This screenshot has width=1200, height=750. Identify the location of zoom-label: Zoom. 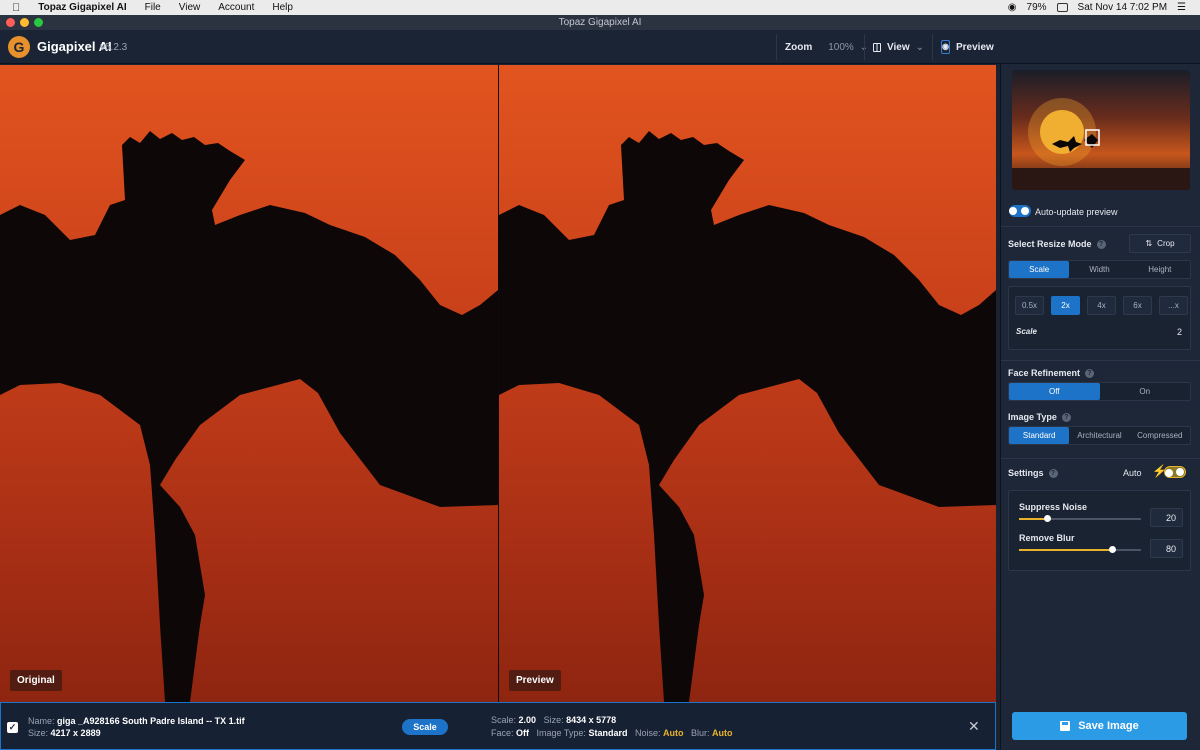
(799, 47).